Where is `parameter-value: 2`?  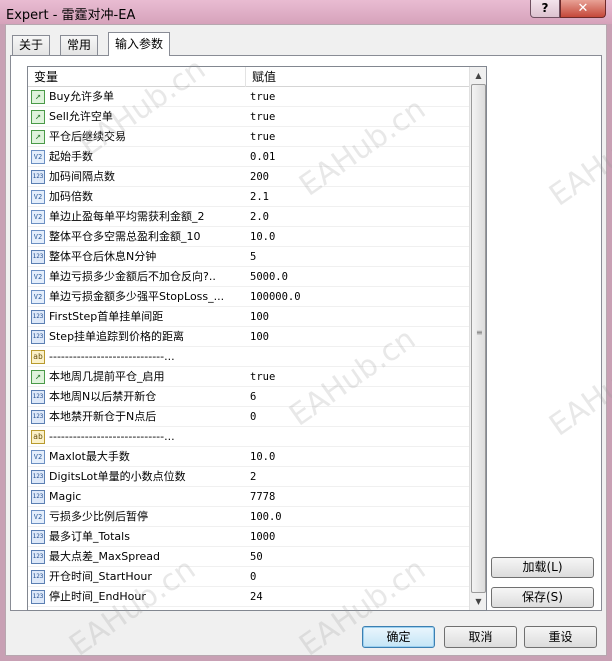 parameter-value: 2 is located at coordinates (359, 477).